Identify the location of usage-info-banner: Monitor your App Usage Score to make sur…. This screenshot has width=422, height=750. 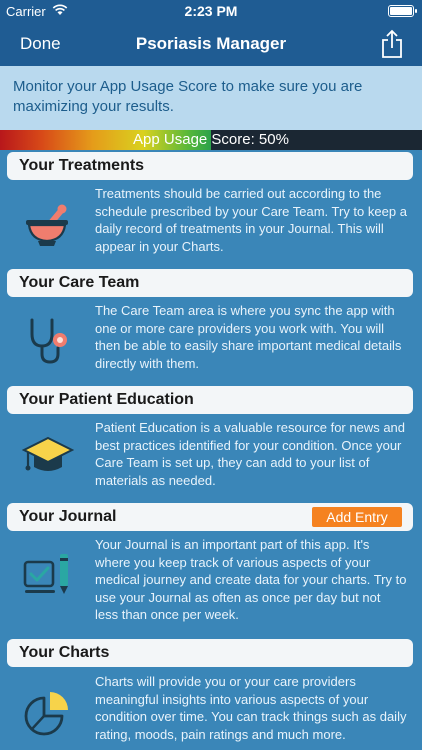
(211, 98).